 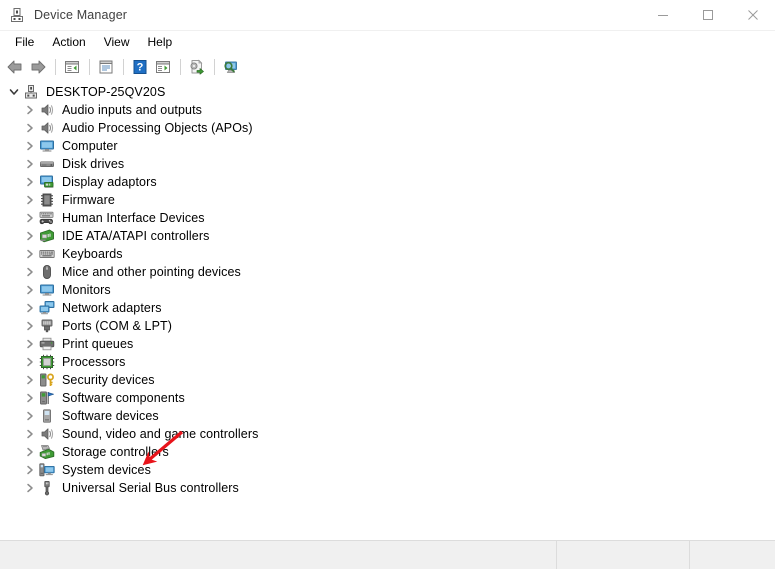 I want to click on scan-hardware-changes-button, so click(x=231, y=67).